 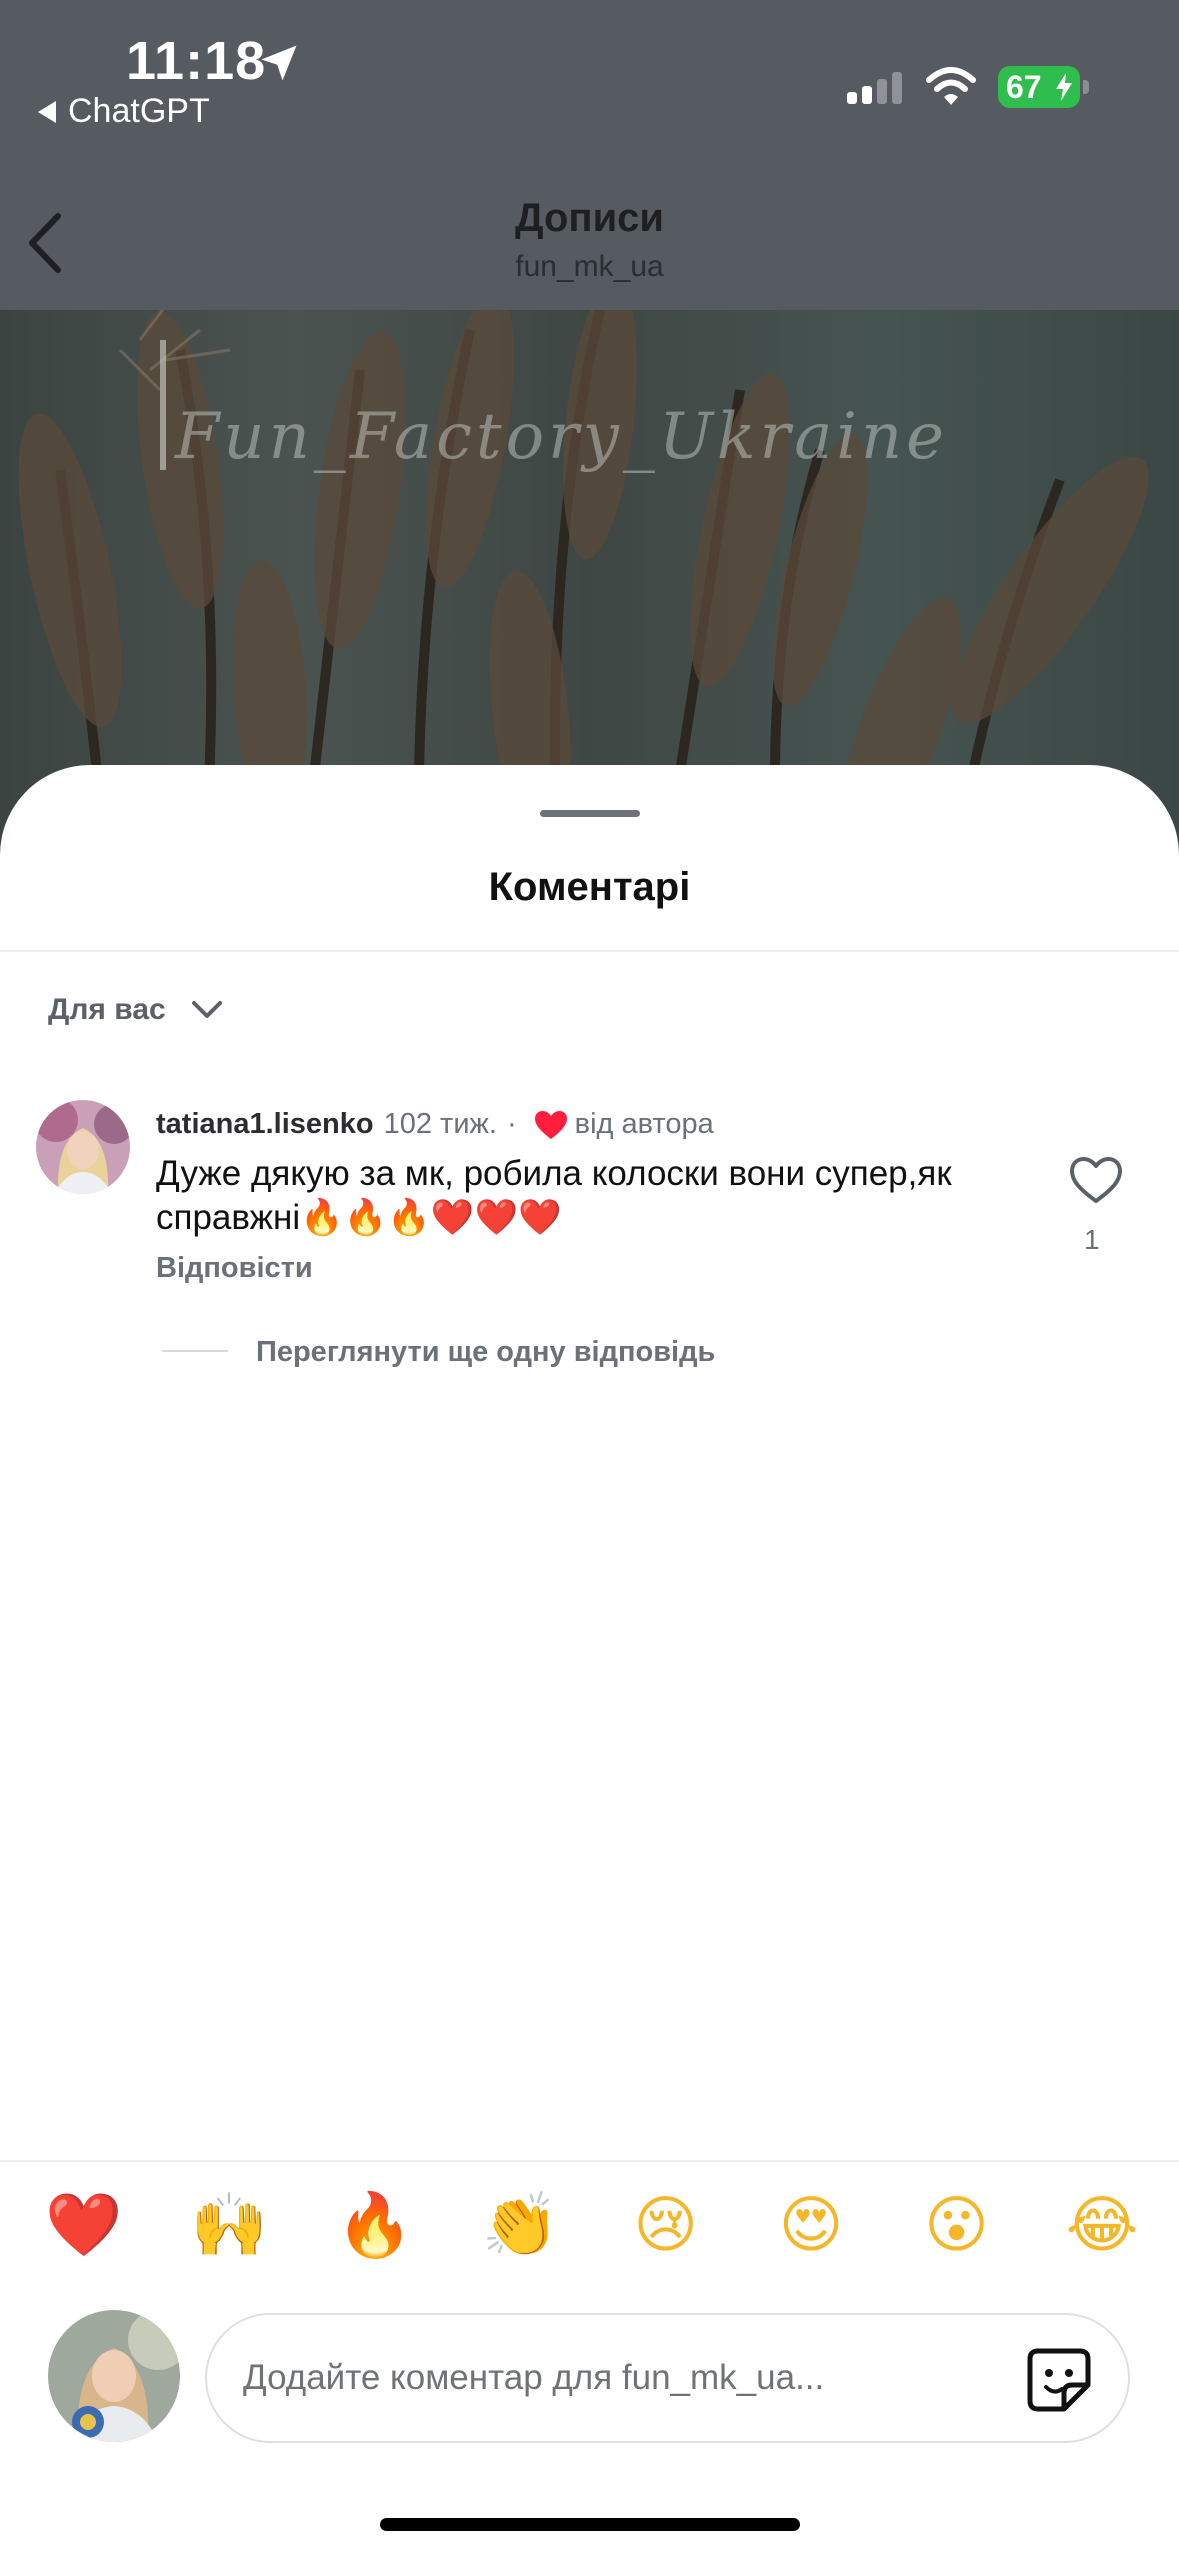 What do you see at coordinates (139, 111) in the screenshot?
I see `back-app-label: ChatGPT` at bounding box center [139, 111].